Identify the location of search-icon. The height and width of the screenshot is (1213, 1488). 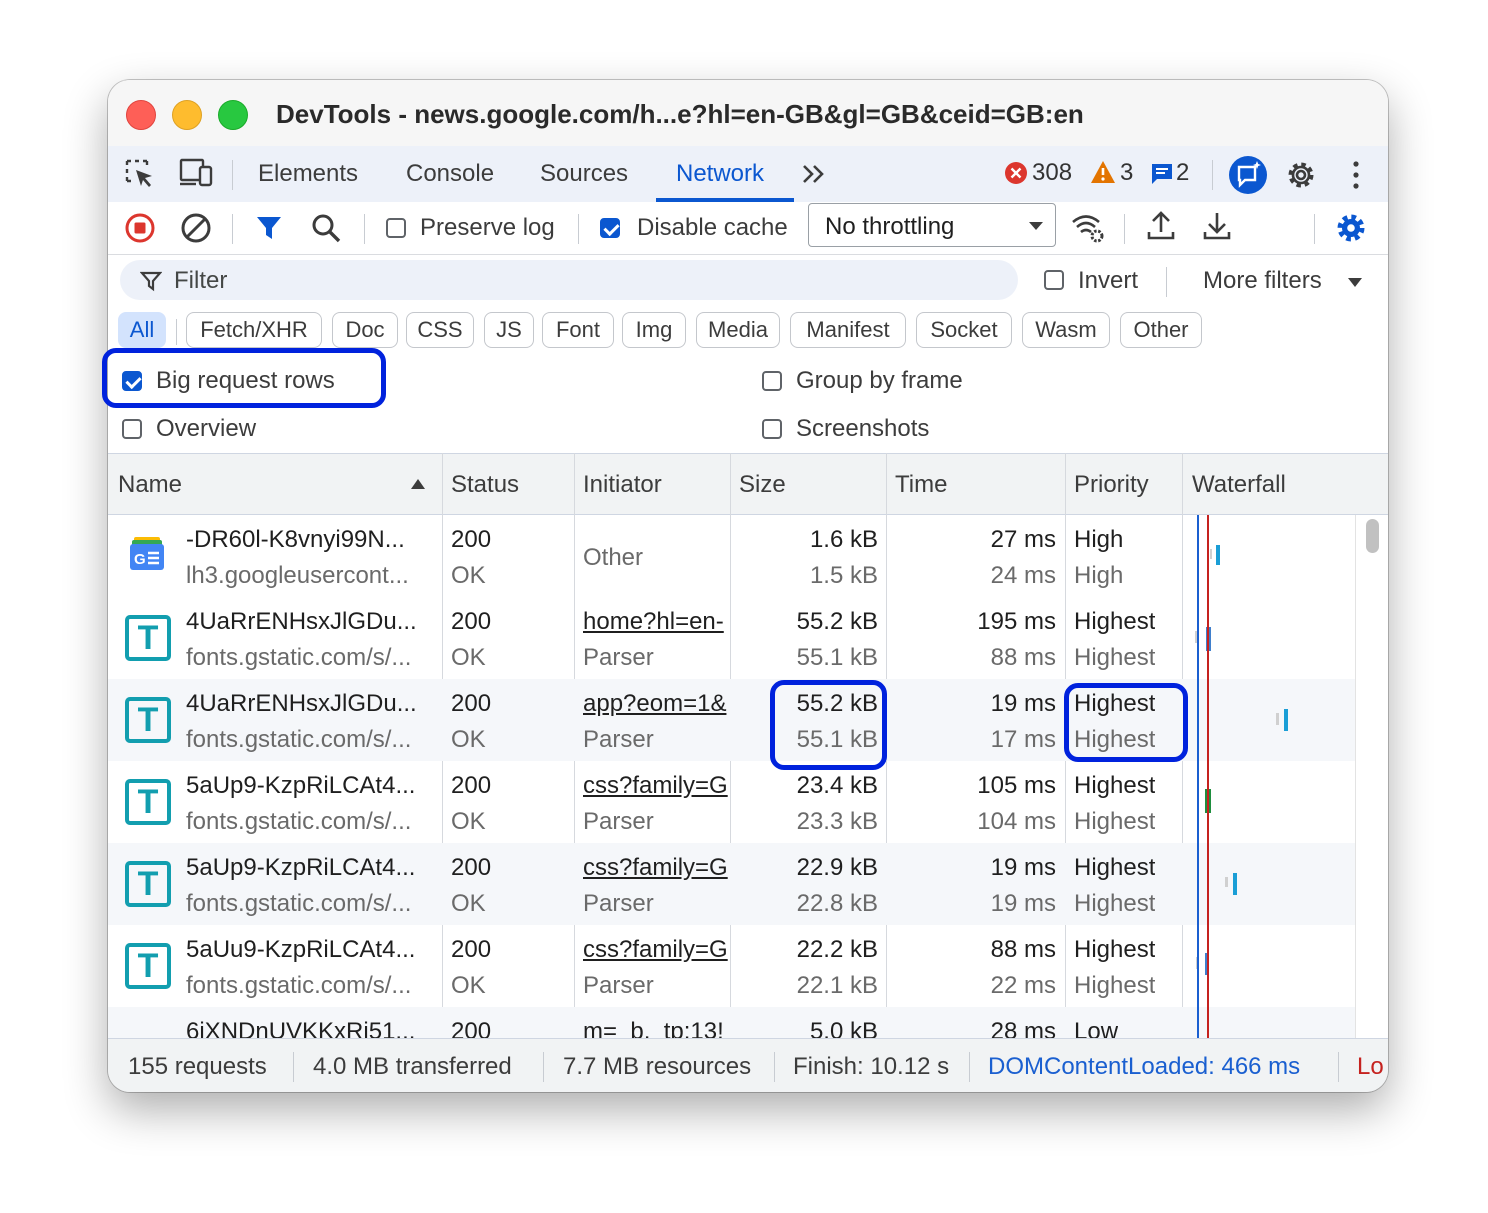
(326, 228).